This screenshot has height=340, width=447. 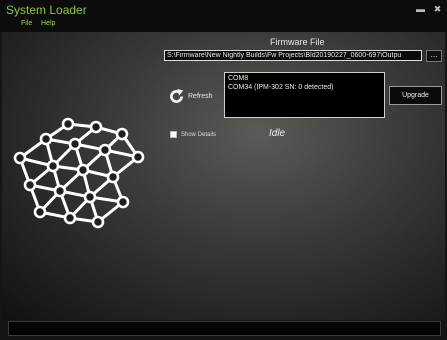 What do you see at coordinates (304, 78) in the screenshot?
I see `list-item: COM8` at bounding box center [304, 78].